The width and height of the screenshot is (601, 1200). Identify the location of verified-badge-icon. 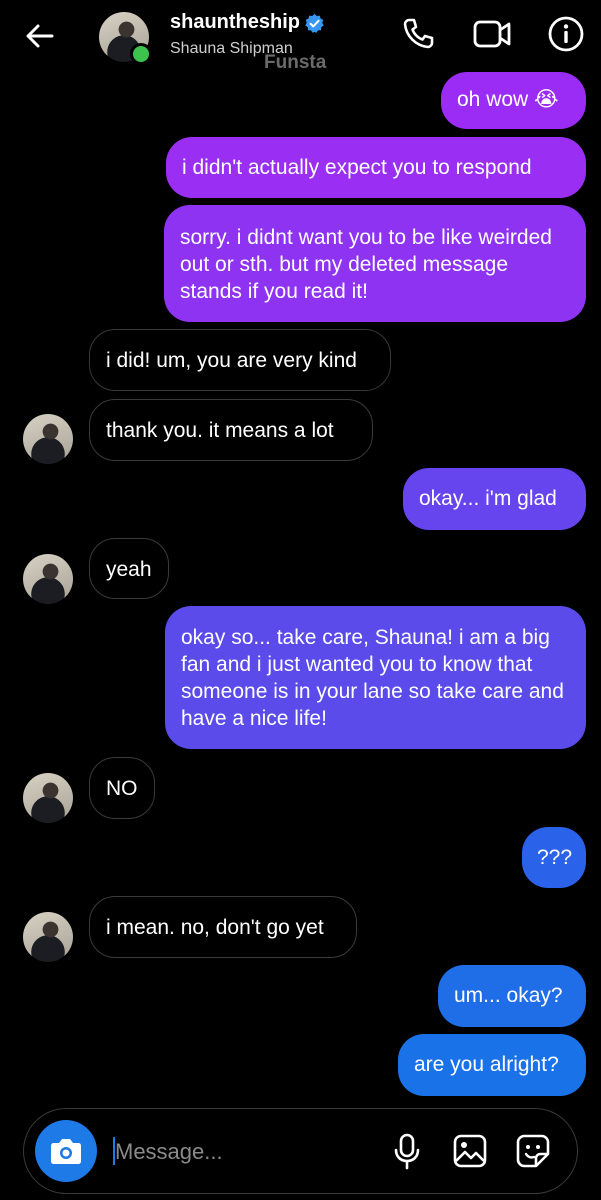
(314, 23).